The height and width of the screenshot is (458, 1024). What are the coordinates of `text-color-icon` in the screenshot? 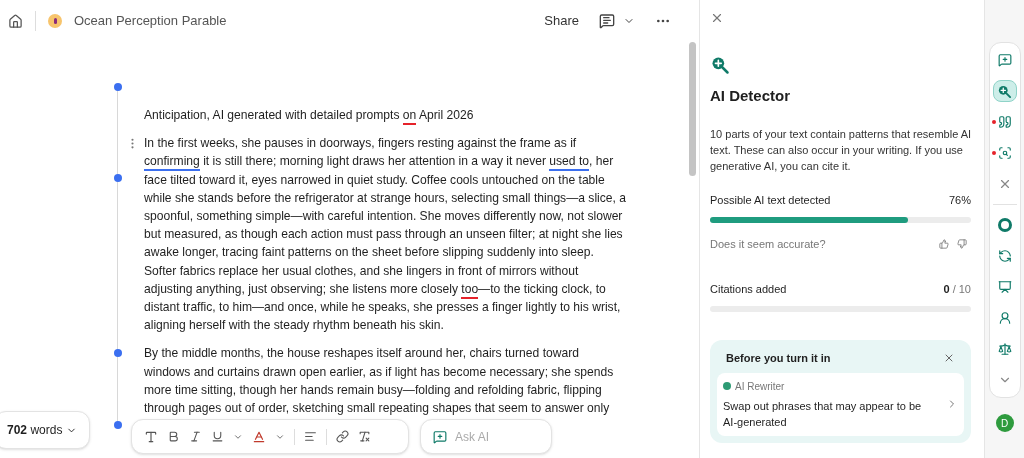 It's located at (259, 436).